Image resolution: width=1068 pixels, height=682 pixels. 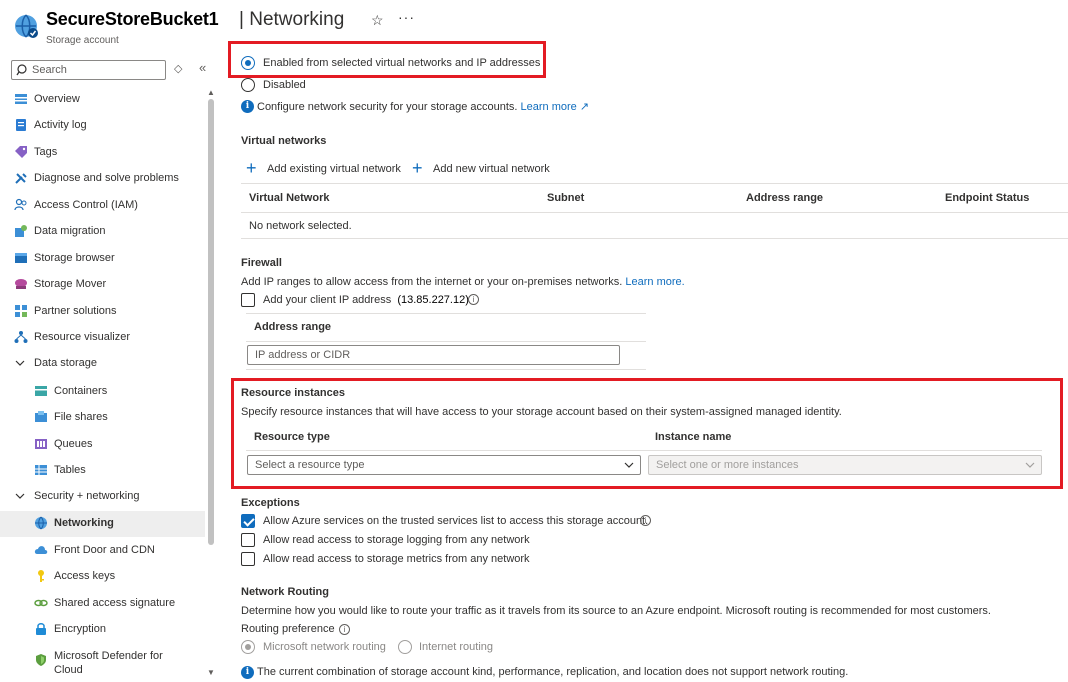 What do you see at coordinates (456, 647) in the screenshot?
I see `internet-routing-label: Internet routing` at bounding box center [456, 647].